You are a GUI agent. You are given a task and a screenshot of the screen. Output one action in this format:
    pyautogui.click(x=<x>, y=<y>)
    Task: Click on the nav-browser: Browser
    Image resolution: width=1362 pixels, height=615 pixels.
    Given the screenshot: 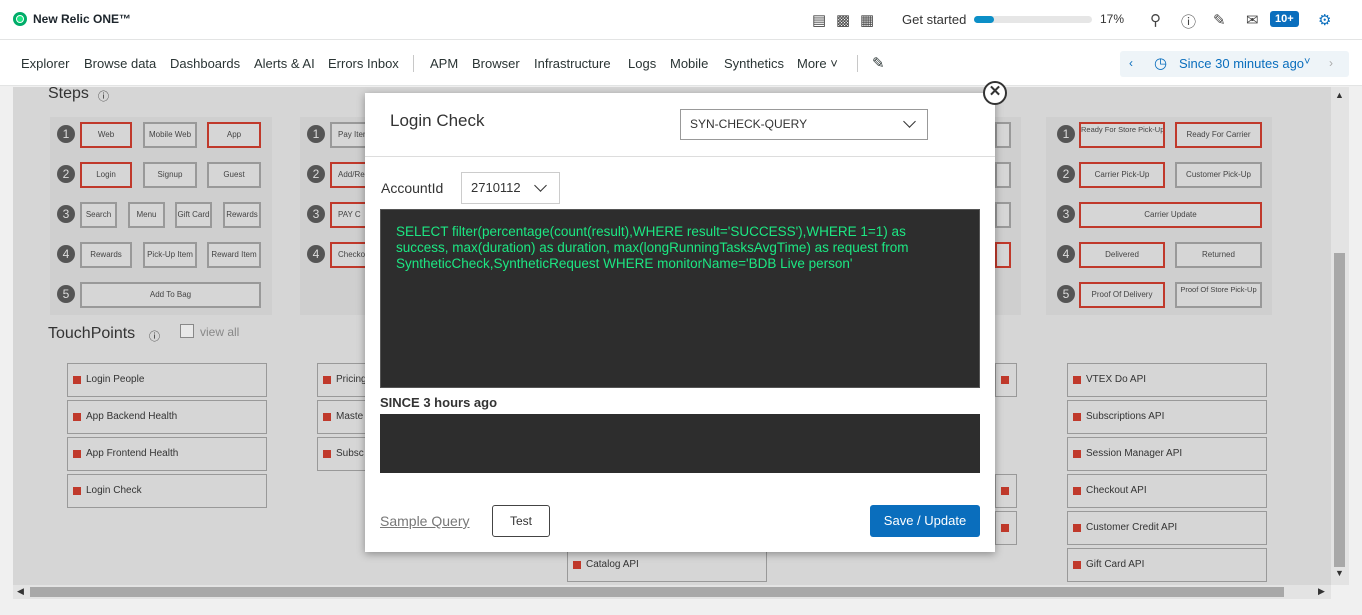 What is the action you would take?
    pyautogui.click(x=496, y=63)
    